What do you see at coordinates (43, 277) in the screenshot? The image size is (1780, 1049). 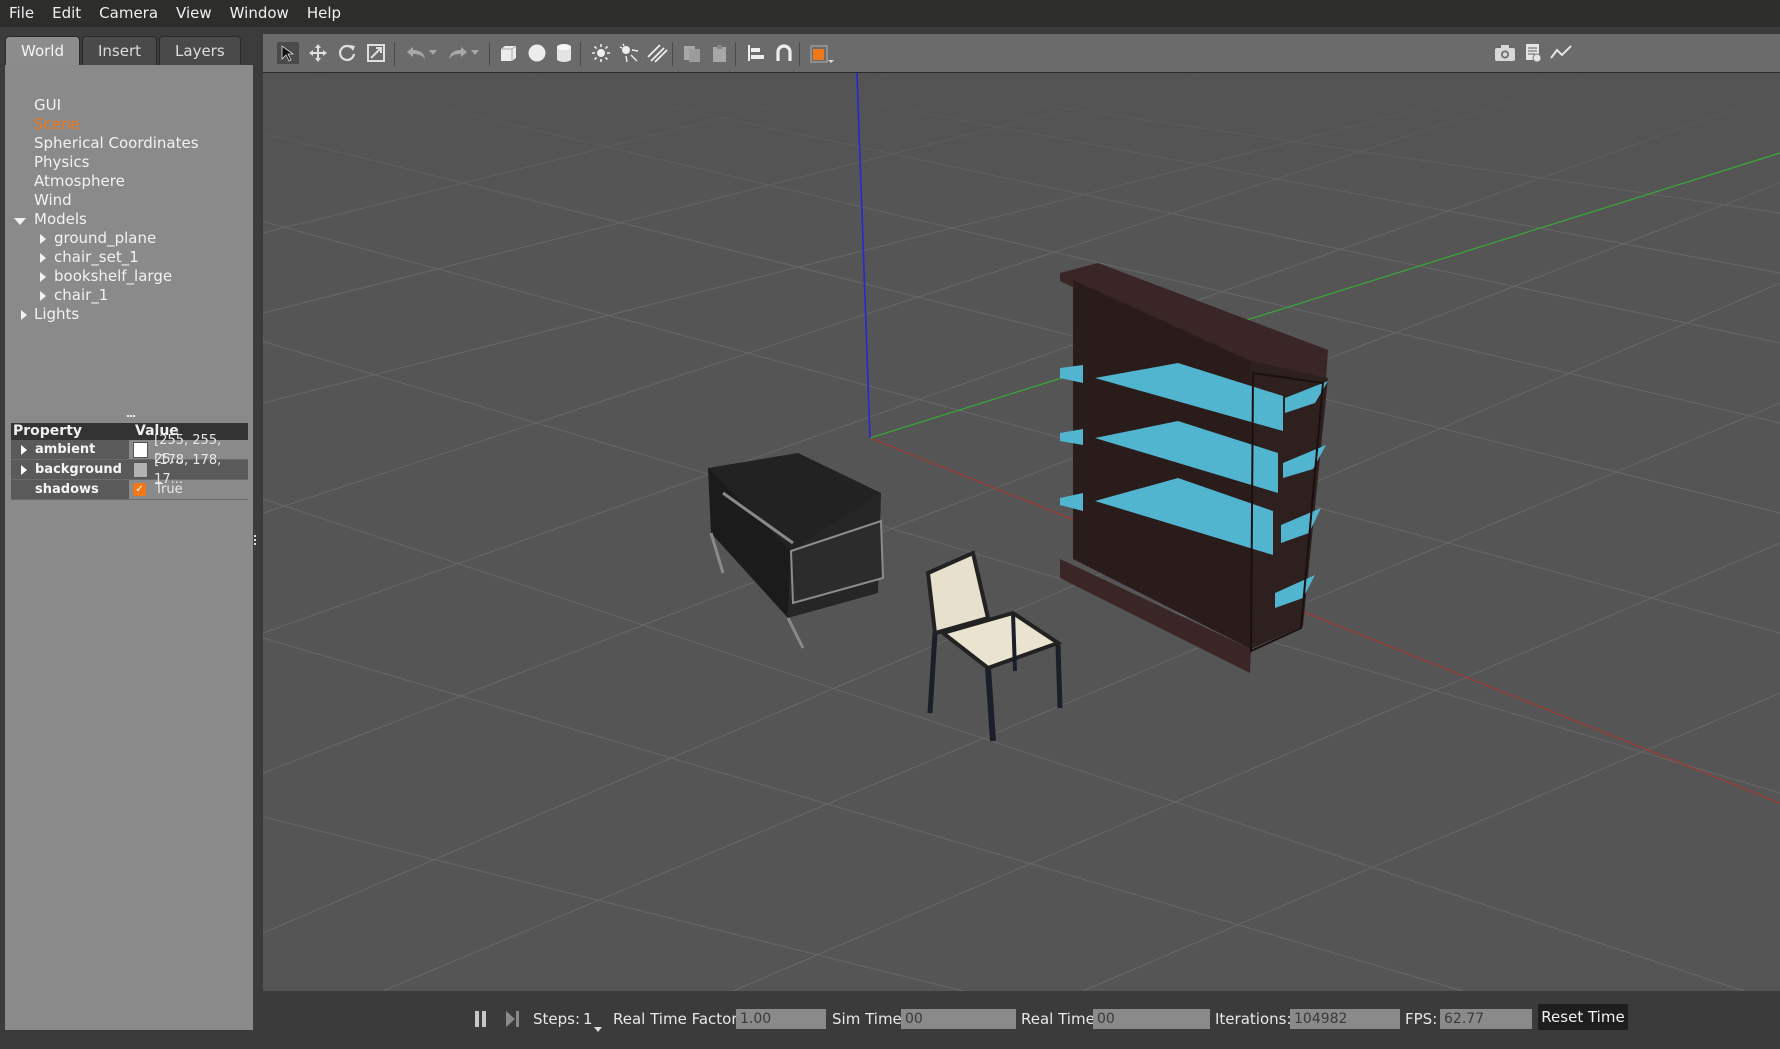 I see `expand-bookshelf-large-icon` at bounding box center [43, 277].